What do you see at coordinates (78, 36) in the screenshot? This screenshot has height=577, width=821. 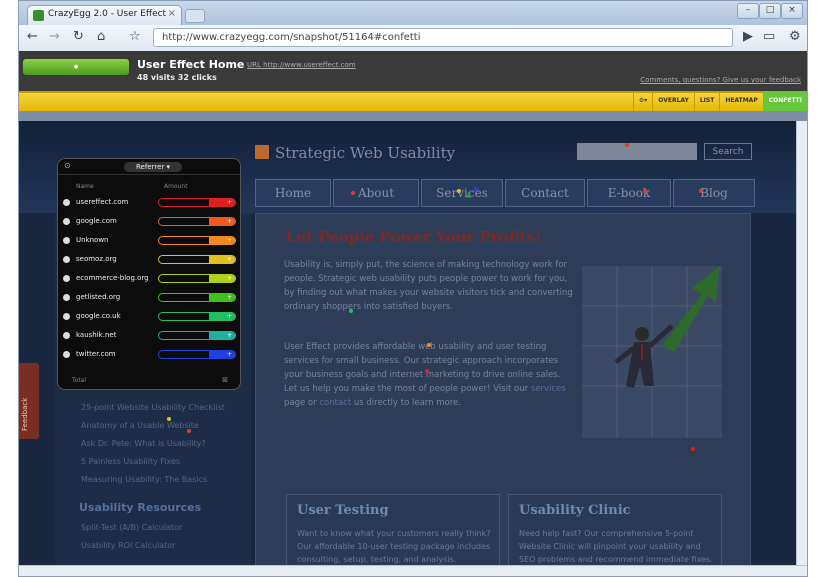 I see `reload-icon: ↻` at bounding box center [78, 36].